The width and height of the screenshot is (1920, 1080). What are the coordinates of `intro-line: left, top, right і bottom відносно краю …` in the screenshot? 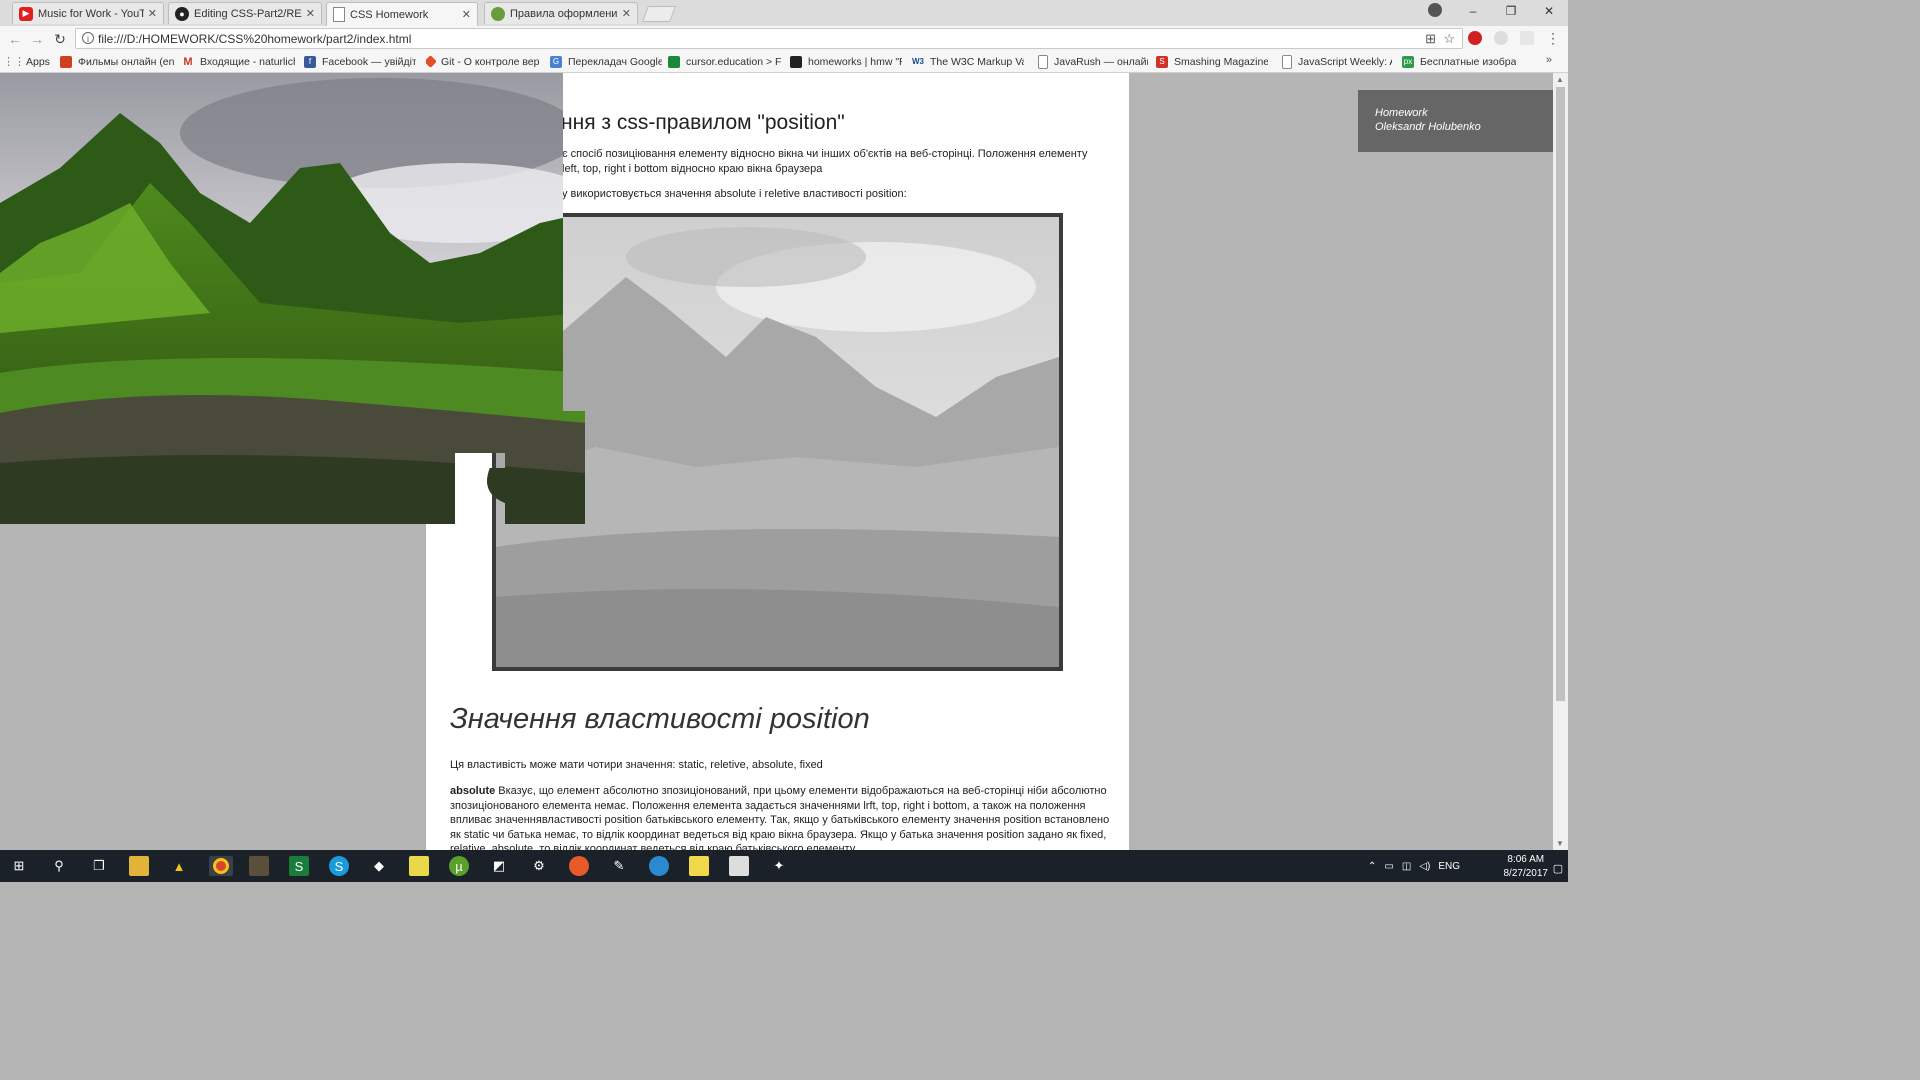 It's located at (692, 169).